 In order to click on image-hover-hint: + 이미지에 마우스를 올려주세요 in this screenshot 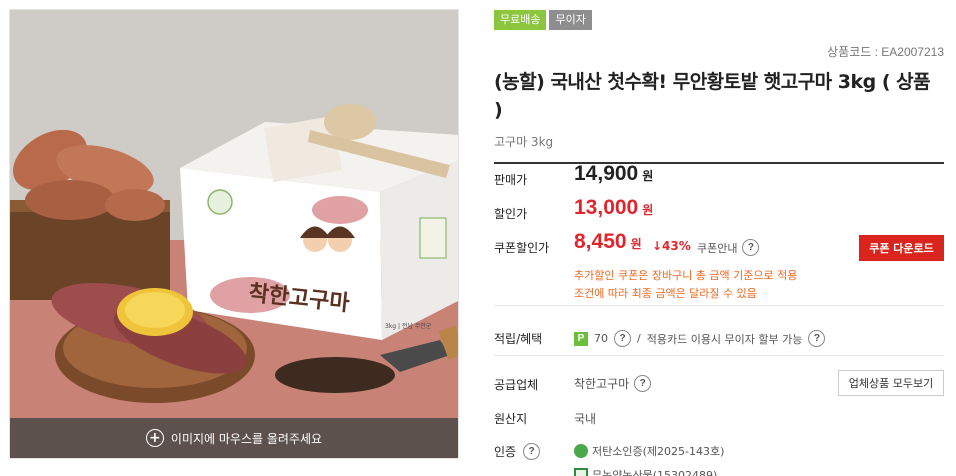, I will do `click(234, 438)`.